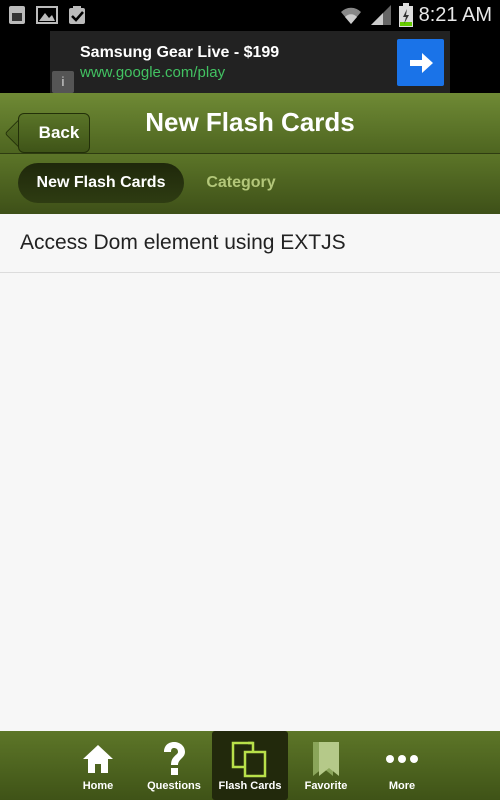  What do you see at coordinates (402, 759) in the screenshot?
I see `more-icon` at bounding box center [402, 759].